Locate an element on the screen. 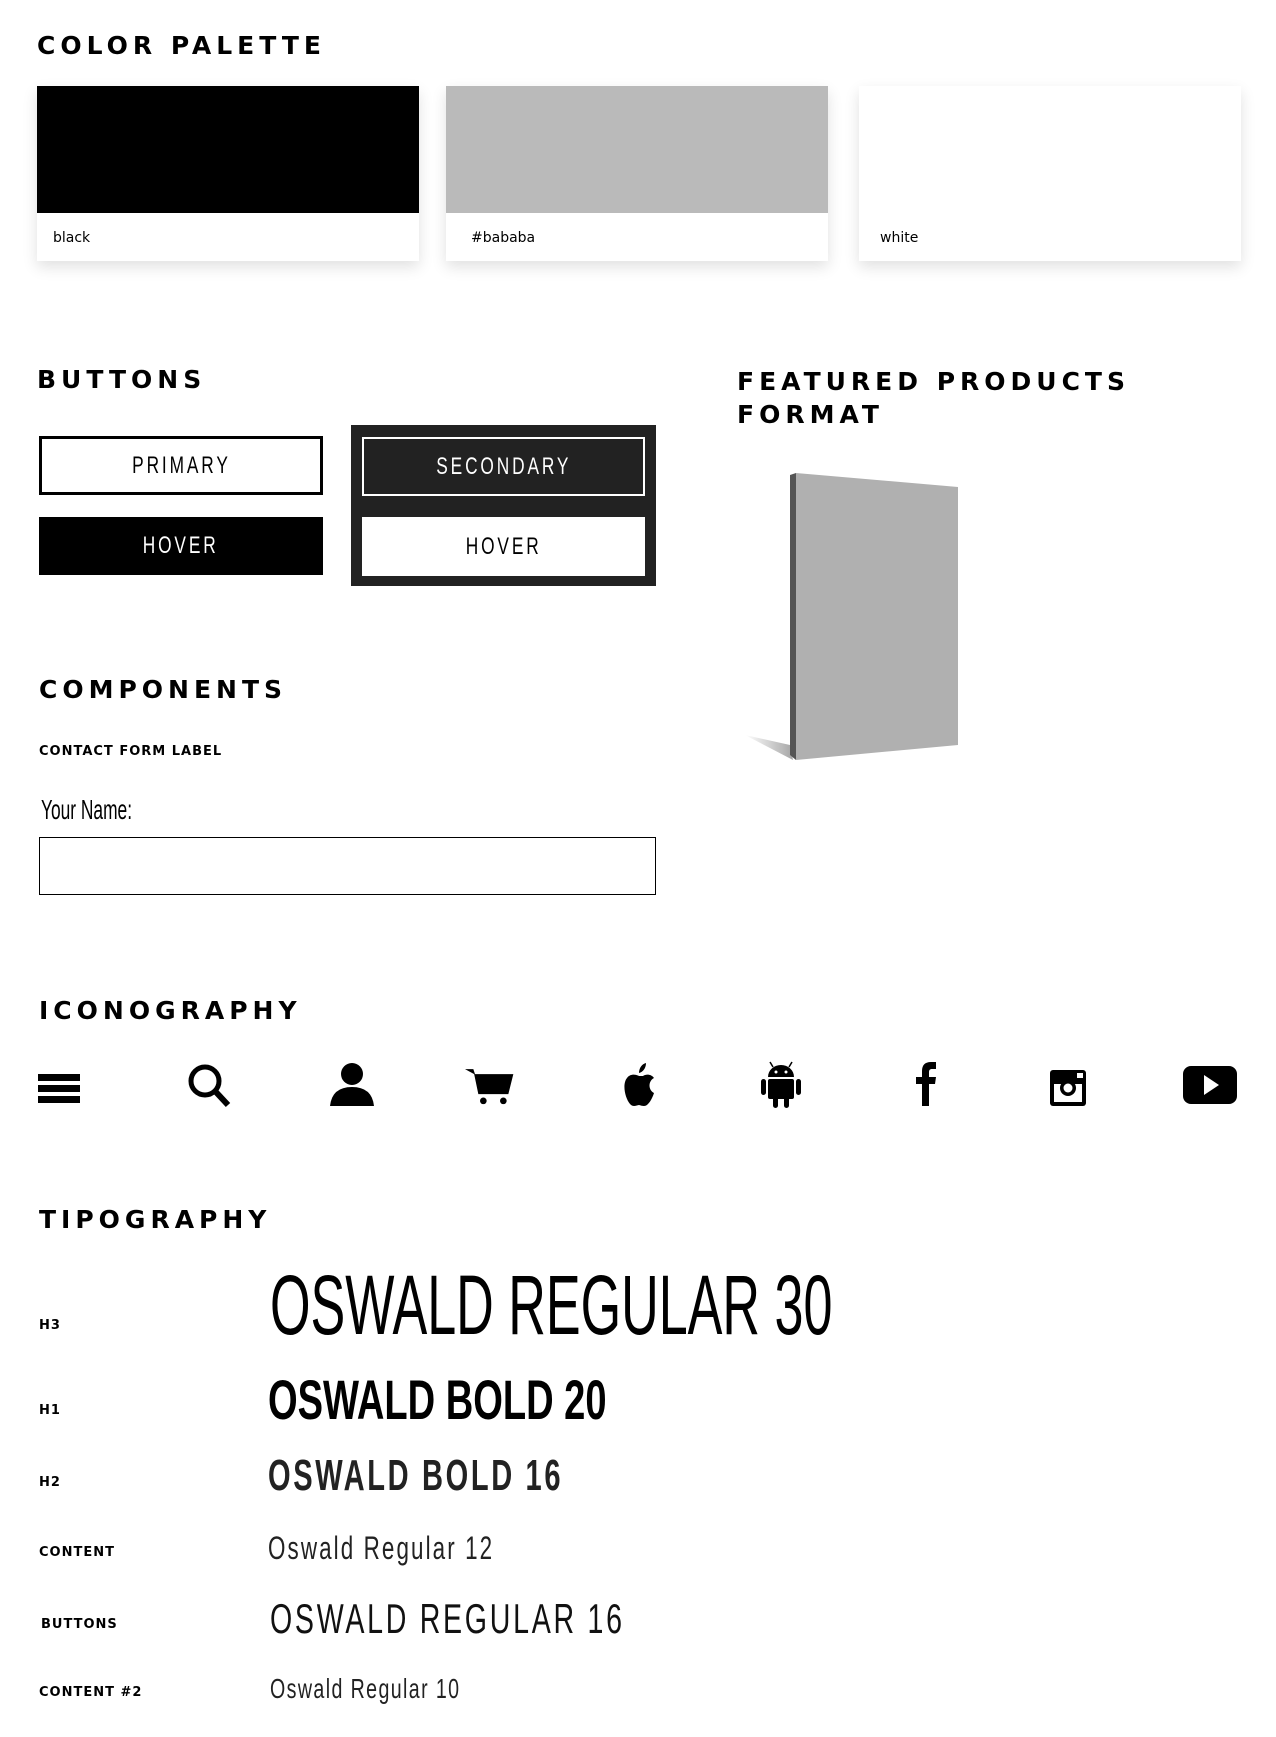 The height and width of the screenshot is (1737, 1276). product-book-mockup is located at coordinates (851, 616).